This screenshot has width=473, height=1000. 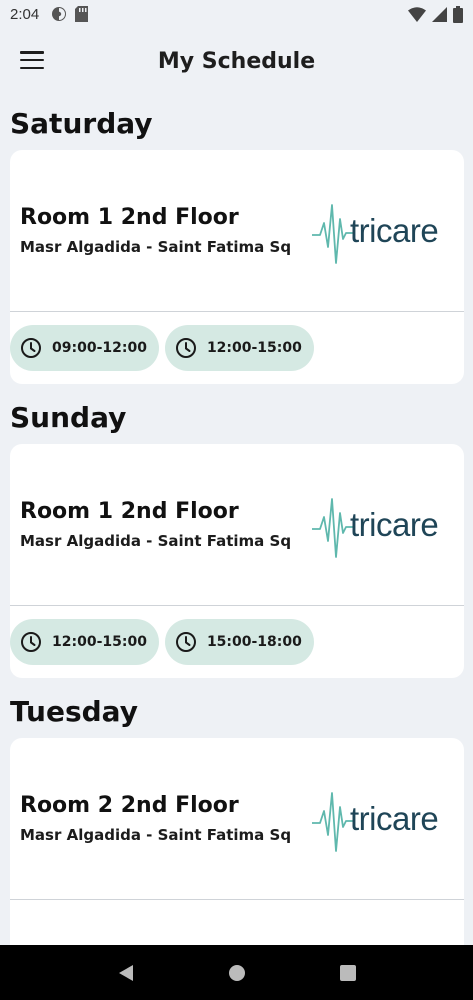 I want to click on cell-signal-icon, so click(x=439, y=14).